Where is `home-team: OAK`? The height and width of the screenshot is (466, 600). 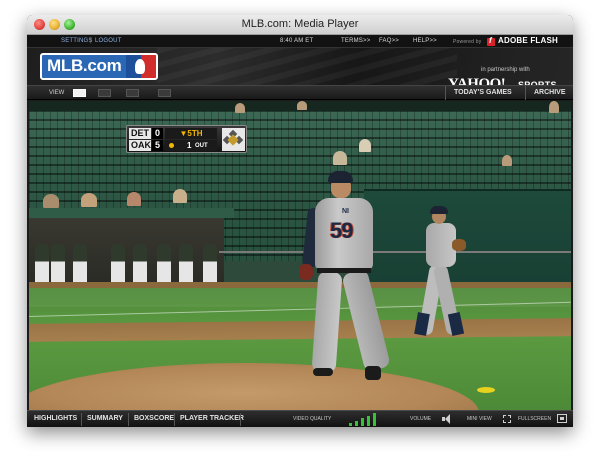 home-team: OAK is located at coordinates (140, 145).